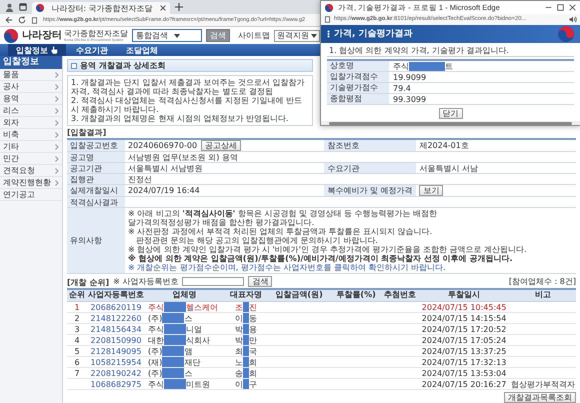 The height and width of the screenshot is (403, 580). Describe the element at coordinates (464, 351) in the screenshot. I see `table-cell: 2024/07/15 13:37:25` at that location.